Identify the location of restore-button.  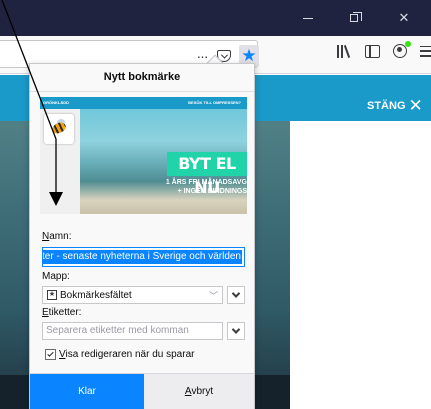
(354, 18).